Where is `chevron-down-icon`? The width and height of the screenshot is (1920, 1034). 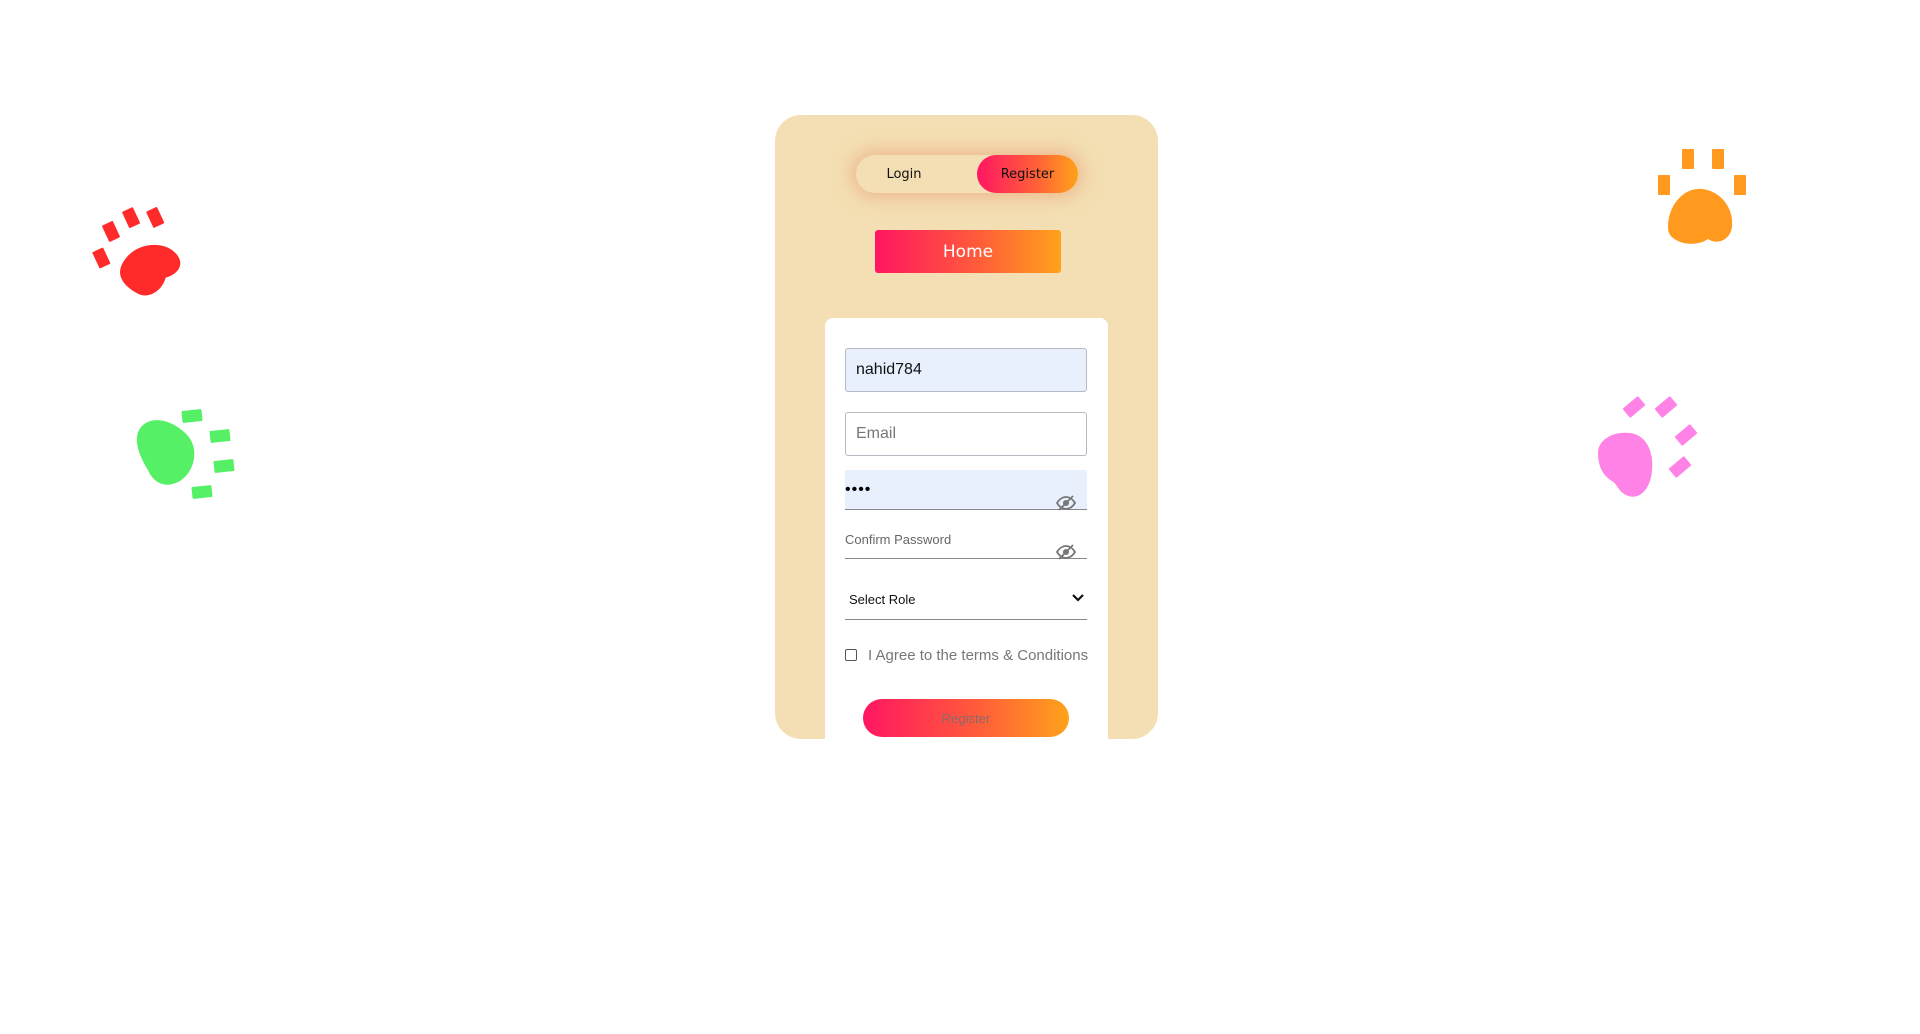
chevron-down-icon is located at coordinates (1078, 598).